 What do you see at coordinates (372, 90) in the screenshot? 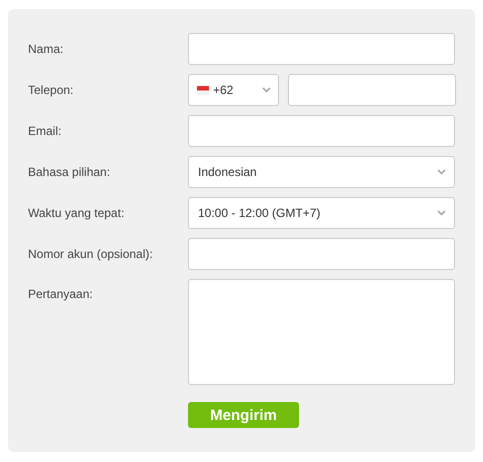
I see `phone-field` at bounding box center [372, 90].